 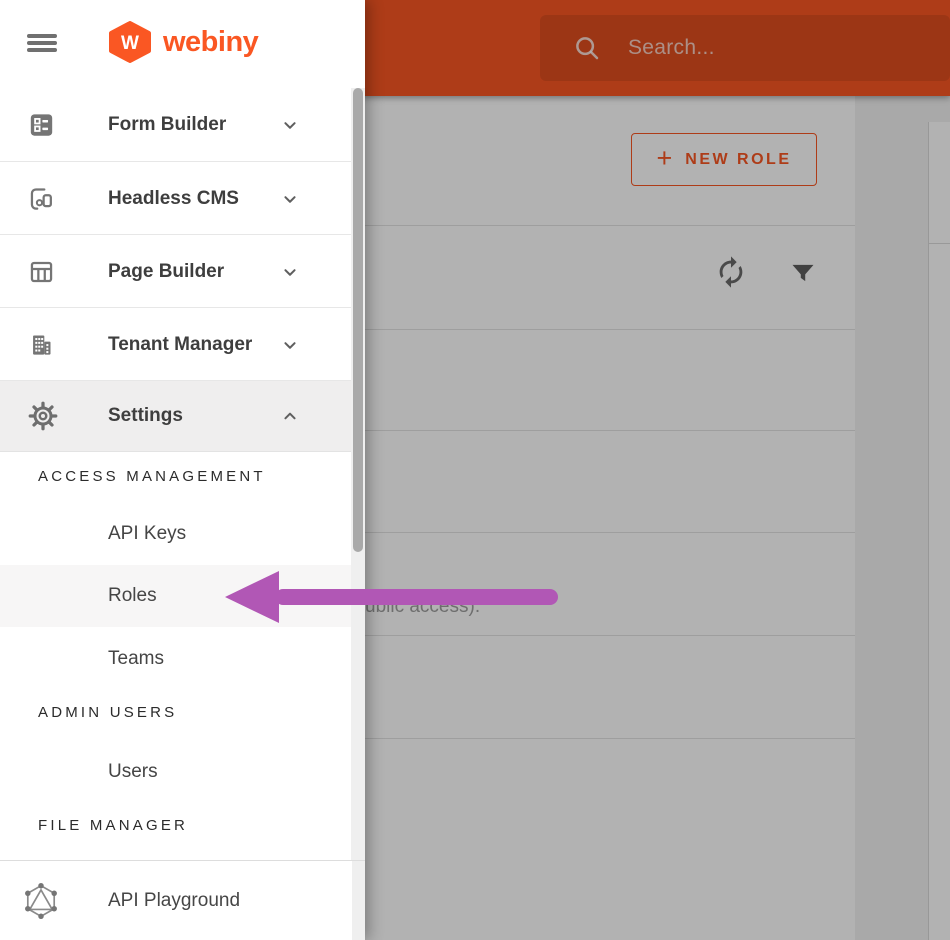 I want to click on section-header-access-management: ACCESS MANAGEMENT, so click(x=152, y=476).